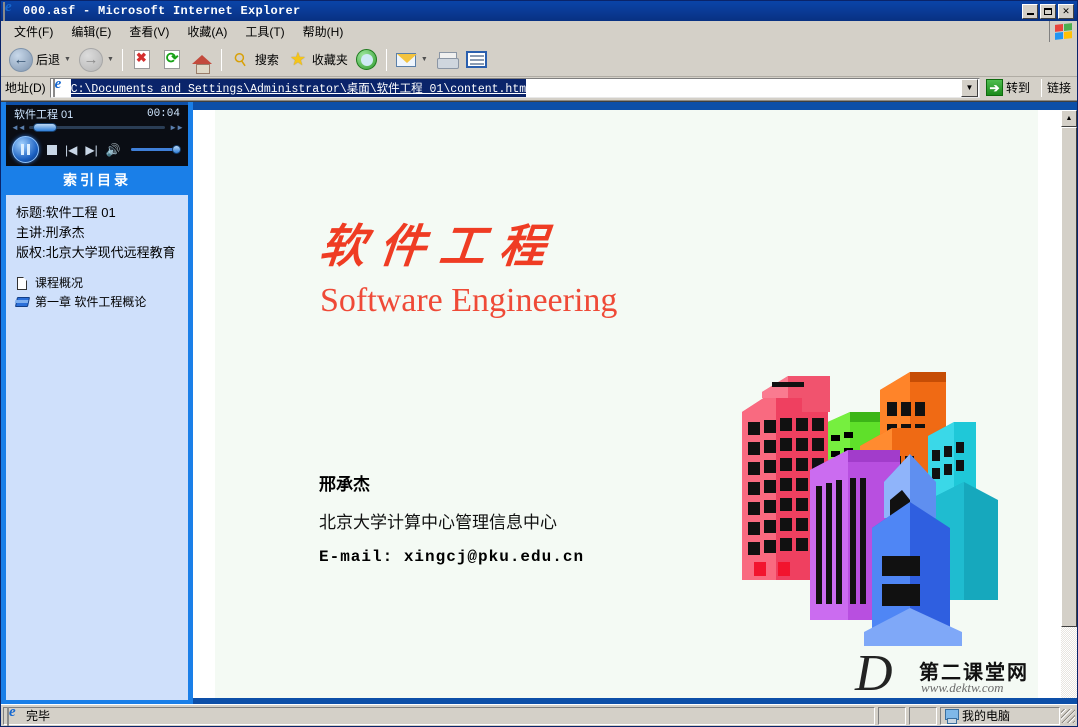 The height and width of the screenshot is (727, 1078). What do you see at coordinates (149, 31) in the screenshot?
I see `menu-view: 查看(V)` at bounding box center [149, 31].